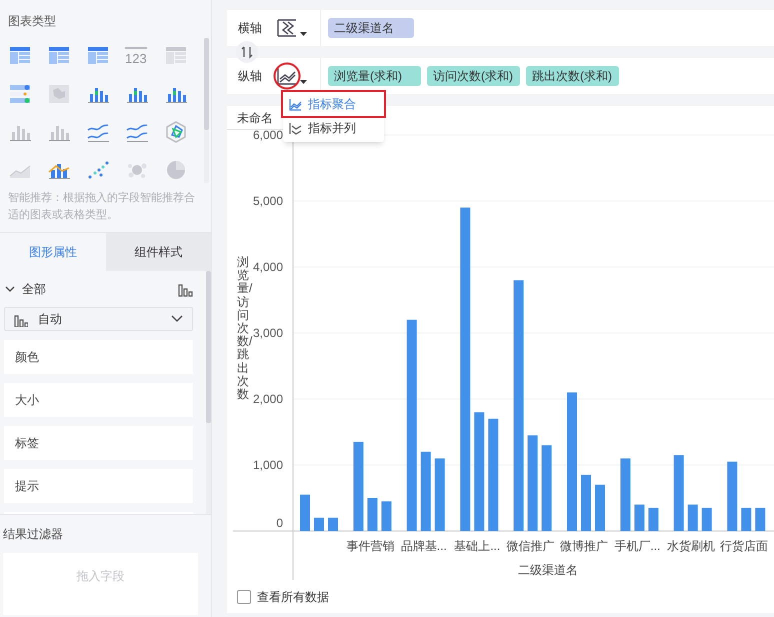  What do you see at coordinates (98, 319) in the screenshot?
I see `mark-type-select: 自动` at bounding box center [98, 319].